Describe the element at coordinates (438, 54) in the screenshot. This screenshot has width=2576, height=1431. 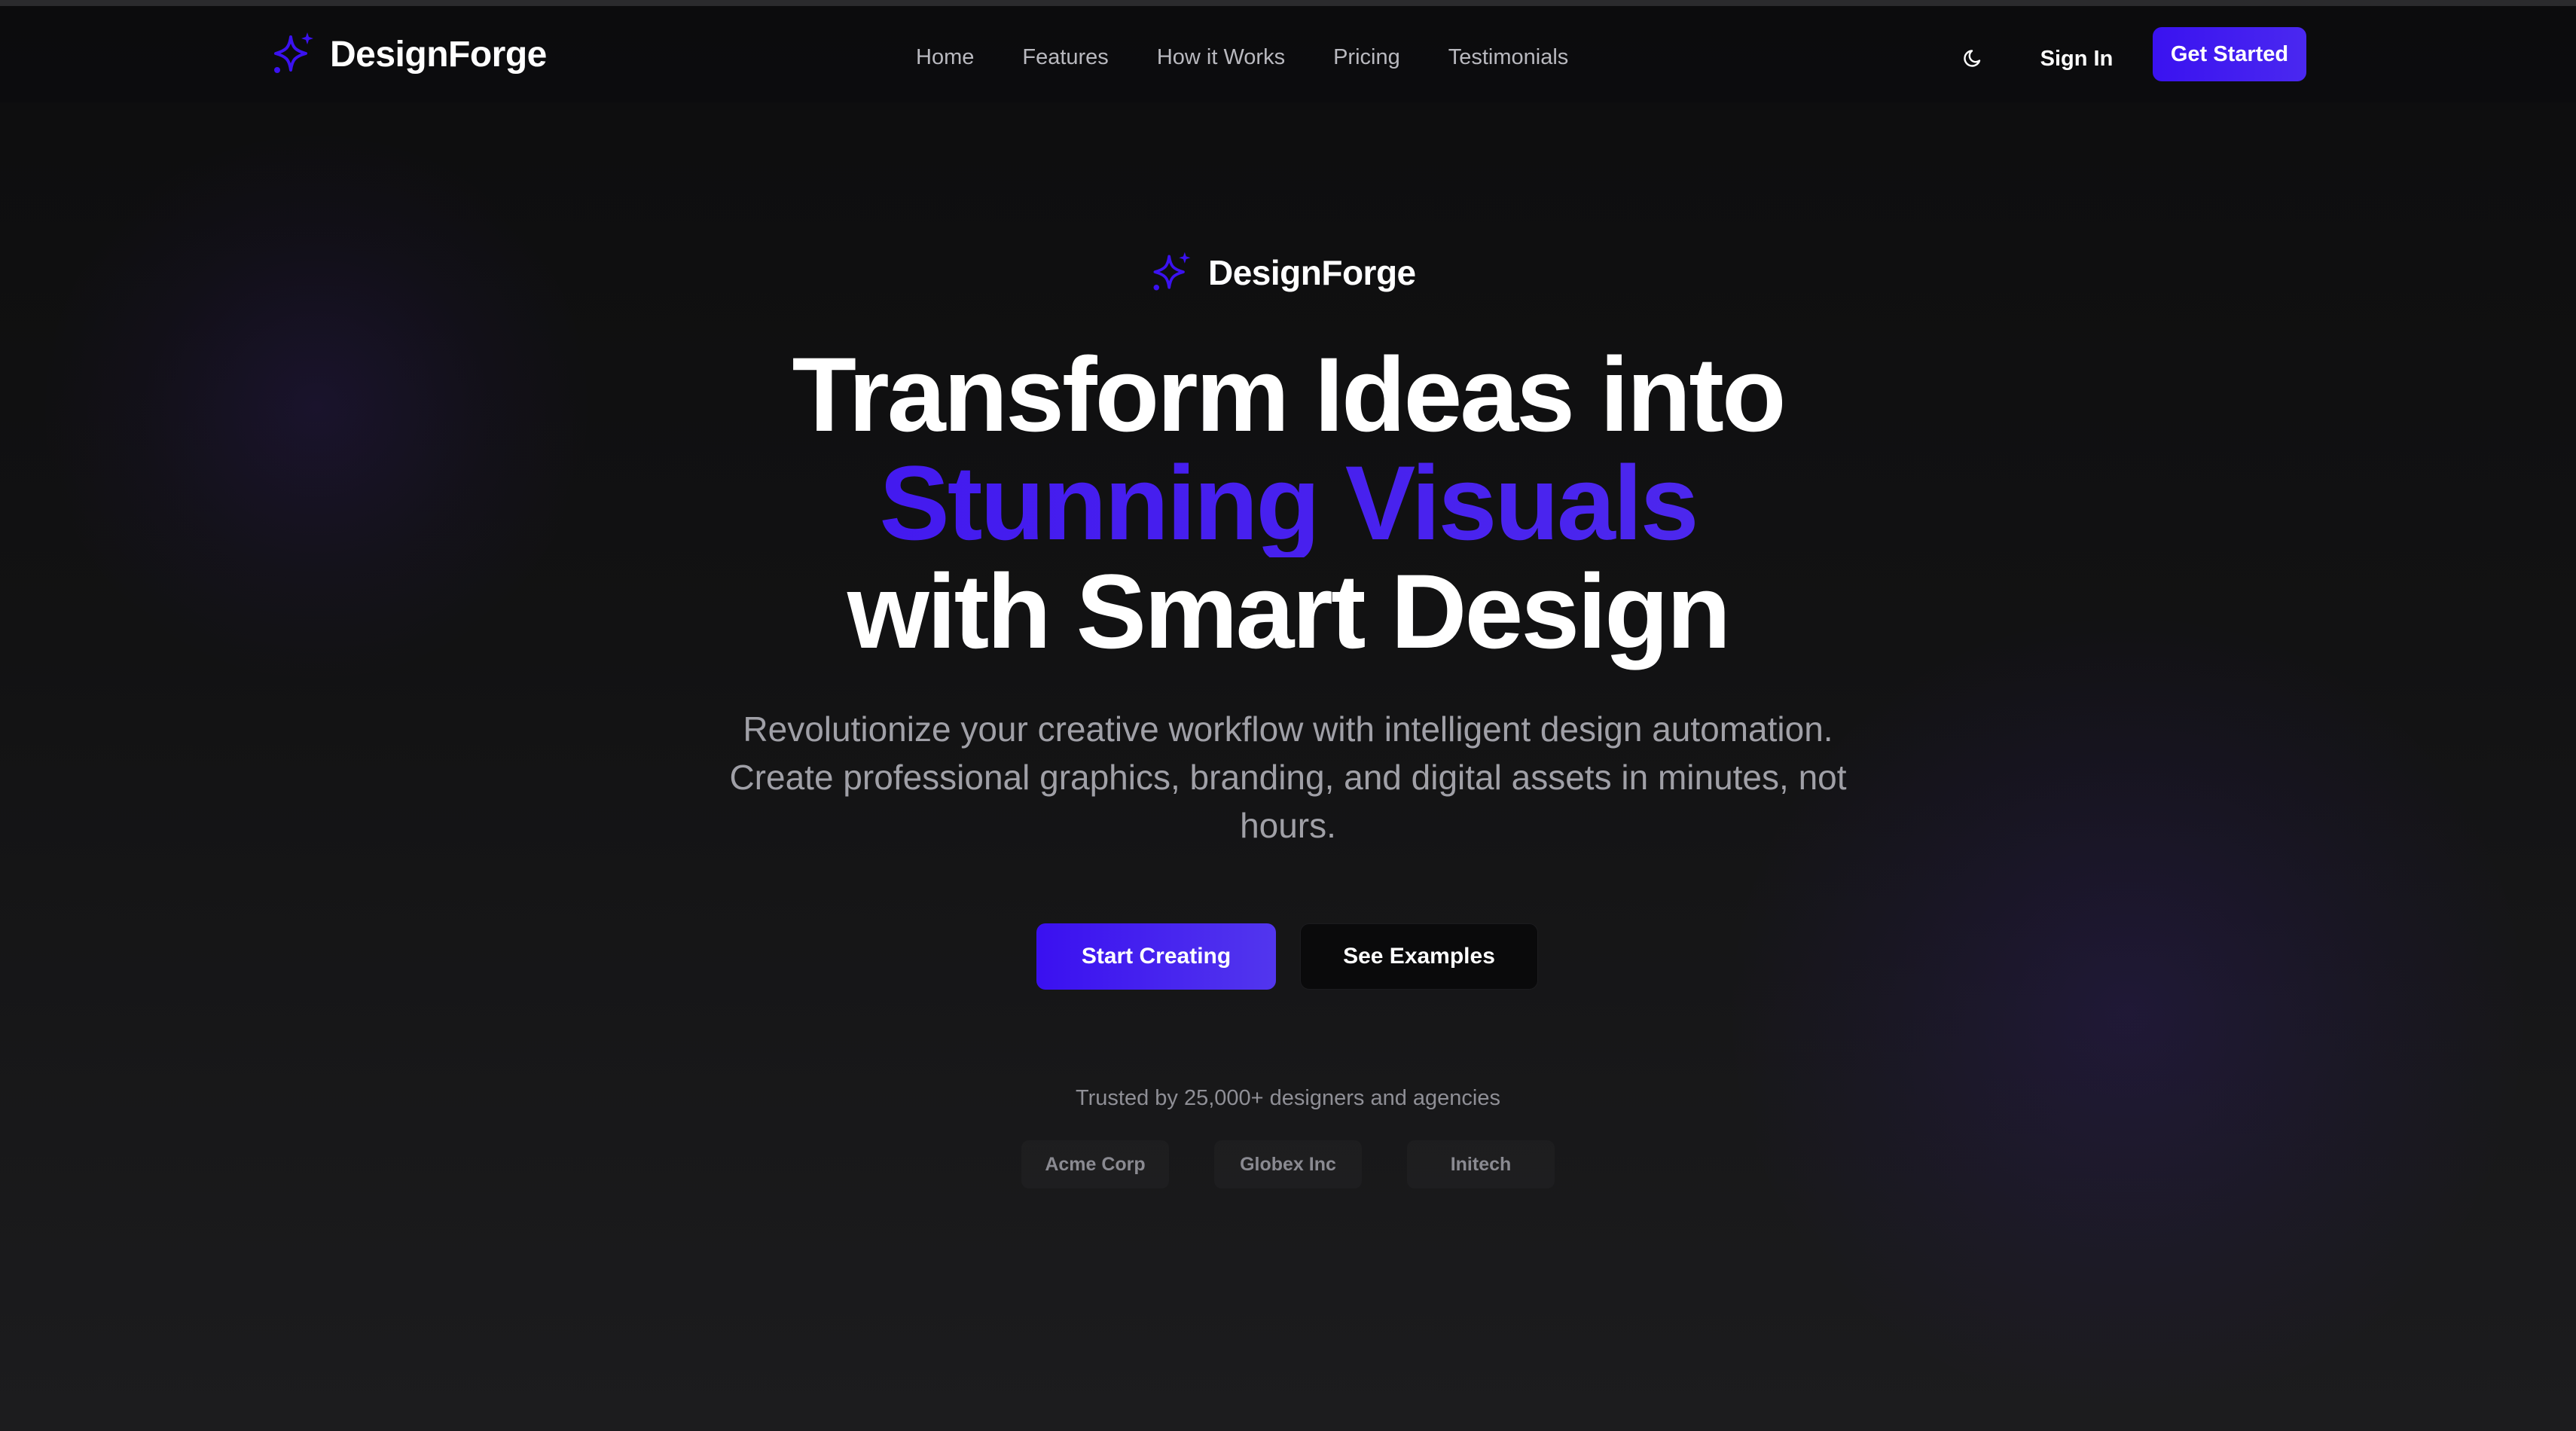
I see `brand-name: DesignForge` at that location.